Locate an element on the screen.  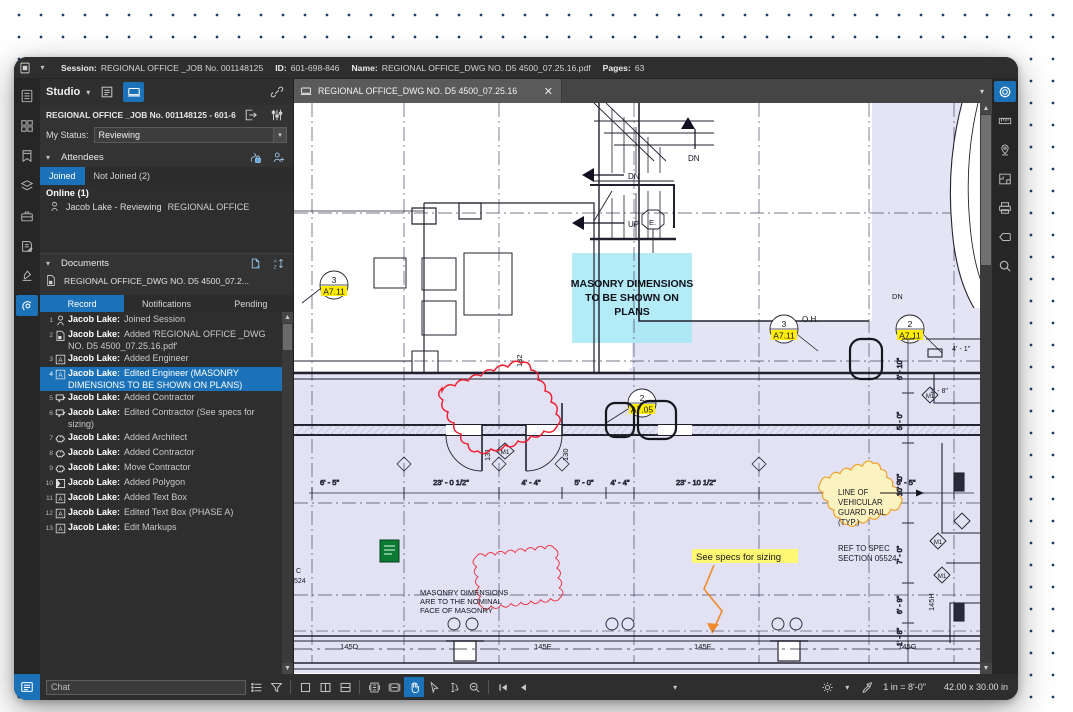
tab-overflow: ▾ is located at coordinates (777, 91).